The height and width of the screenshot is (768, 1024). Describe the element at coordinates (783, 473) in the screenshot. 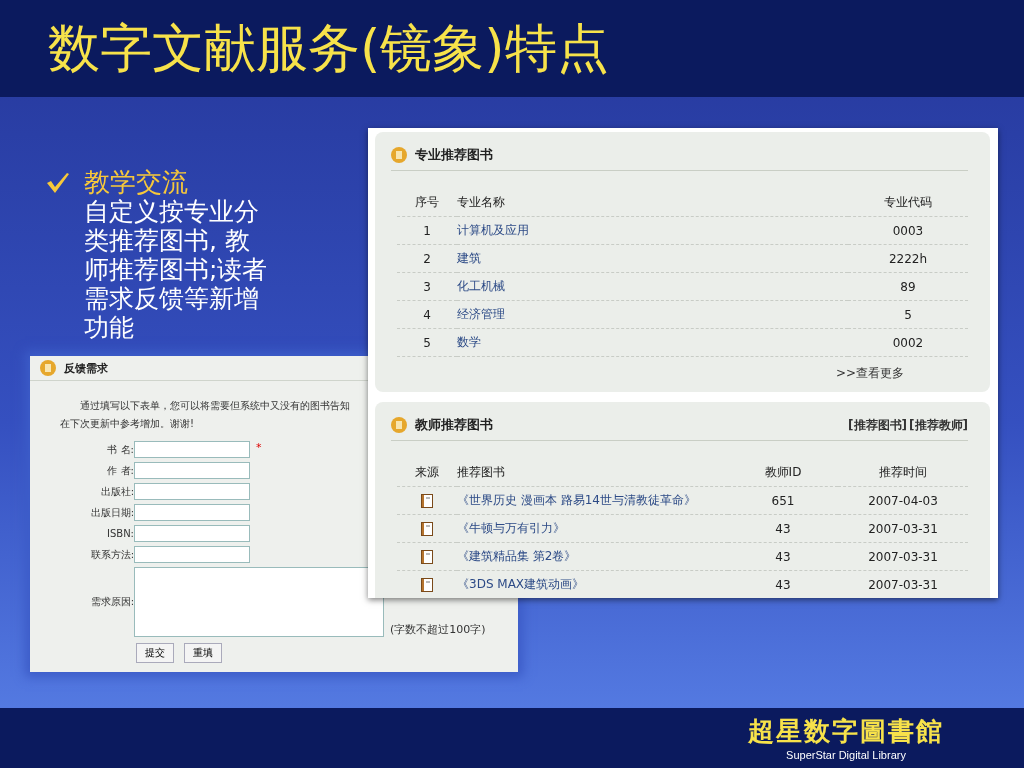

I see `column-header: 教师ID` at that location.